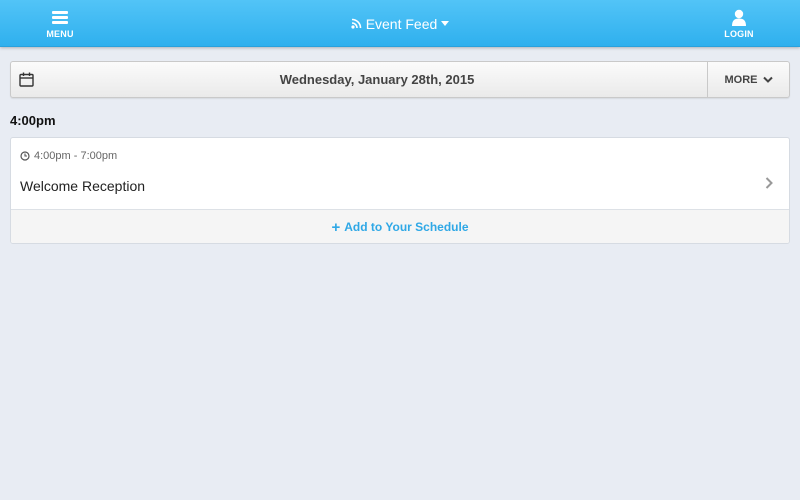 This screenshot has width=800, height=500. What do you see at coordinates (83, 186) in the screenshot?
I see `event-title: Welcome Reception` at bounding box center [83, 186].